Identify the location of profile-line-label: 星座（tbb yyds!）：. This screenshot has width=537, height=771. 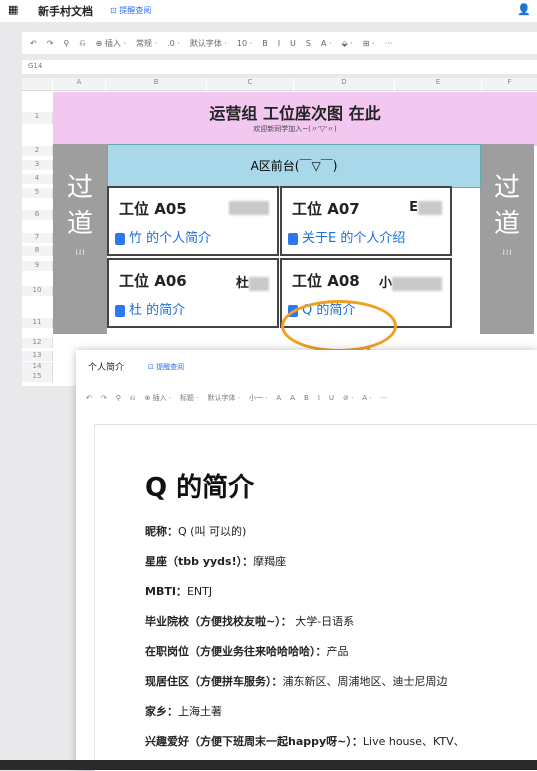
(199, 561).